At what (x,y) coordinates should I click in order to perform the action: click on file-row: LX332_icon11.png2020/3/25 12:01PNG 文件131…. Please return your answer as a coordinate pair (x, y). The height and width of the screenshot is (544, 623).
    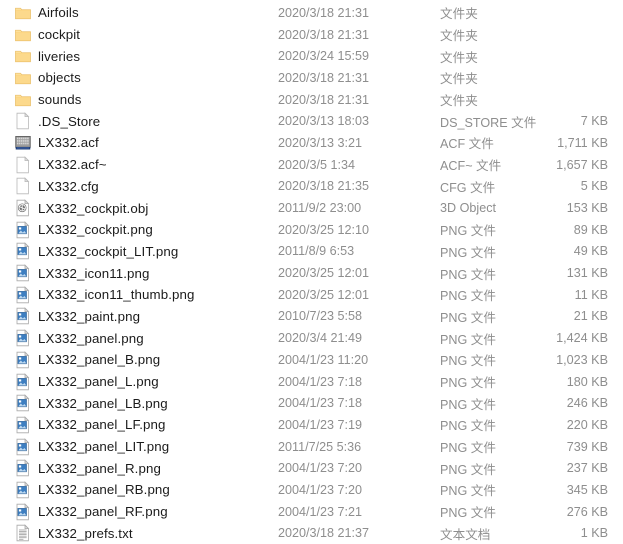
    Looking at the image, I should click on (311, 273).